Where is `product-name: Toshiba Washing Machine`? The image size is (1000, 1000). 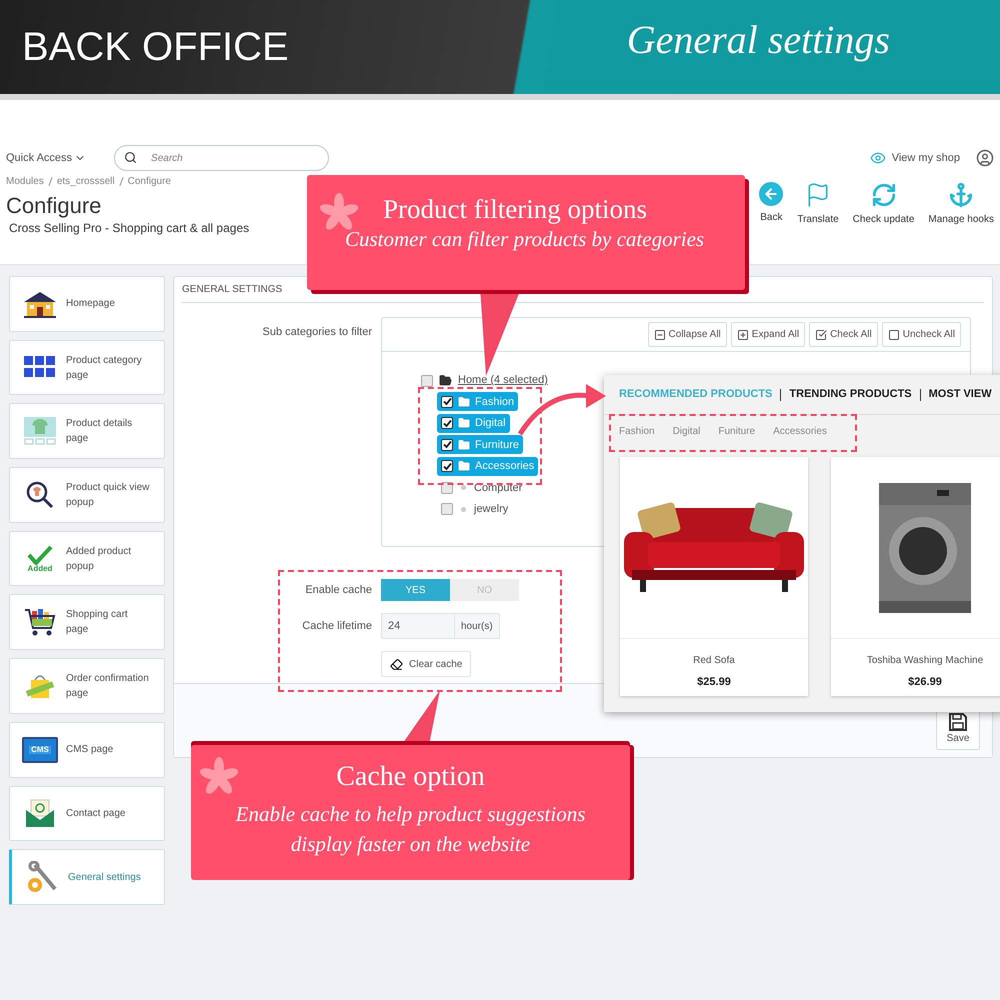
product-name: Toshiba Washing Machine is located at coordinates (925, 661).